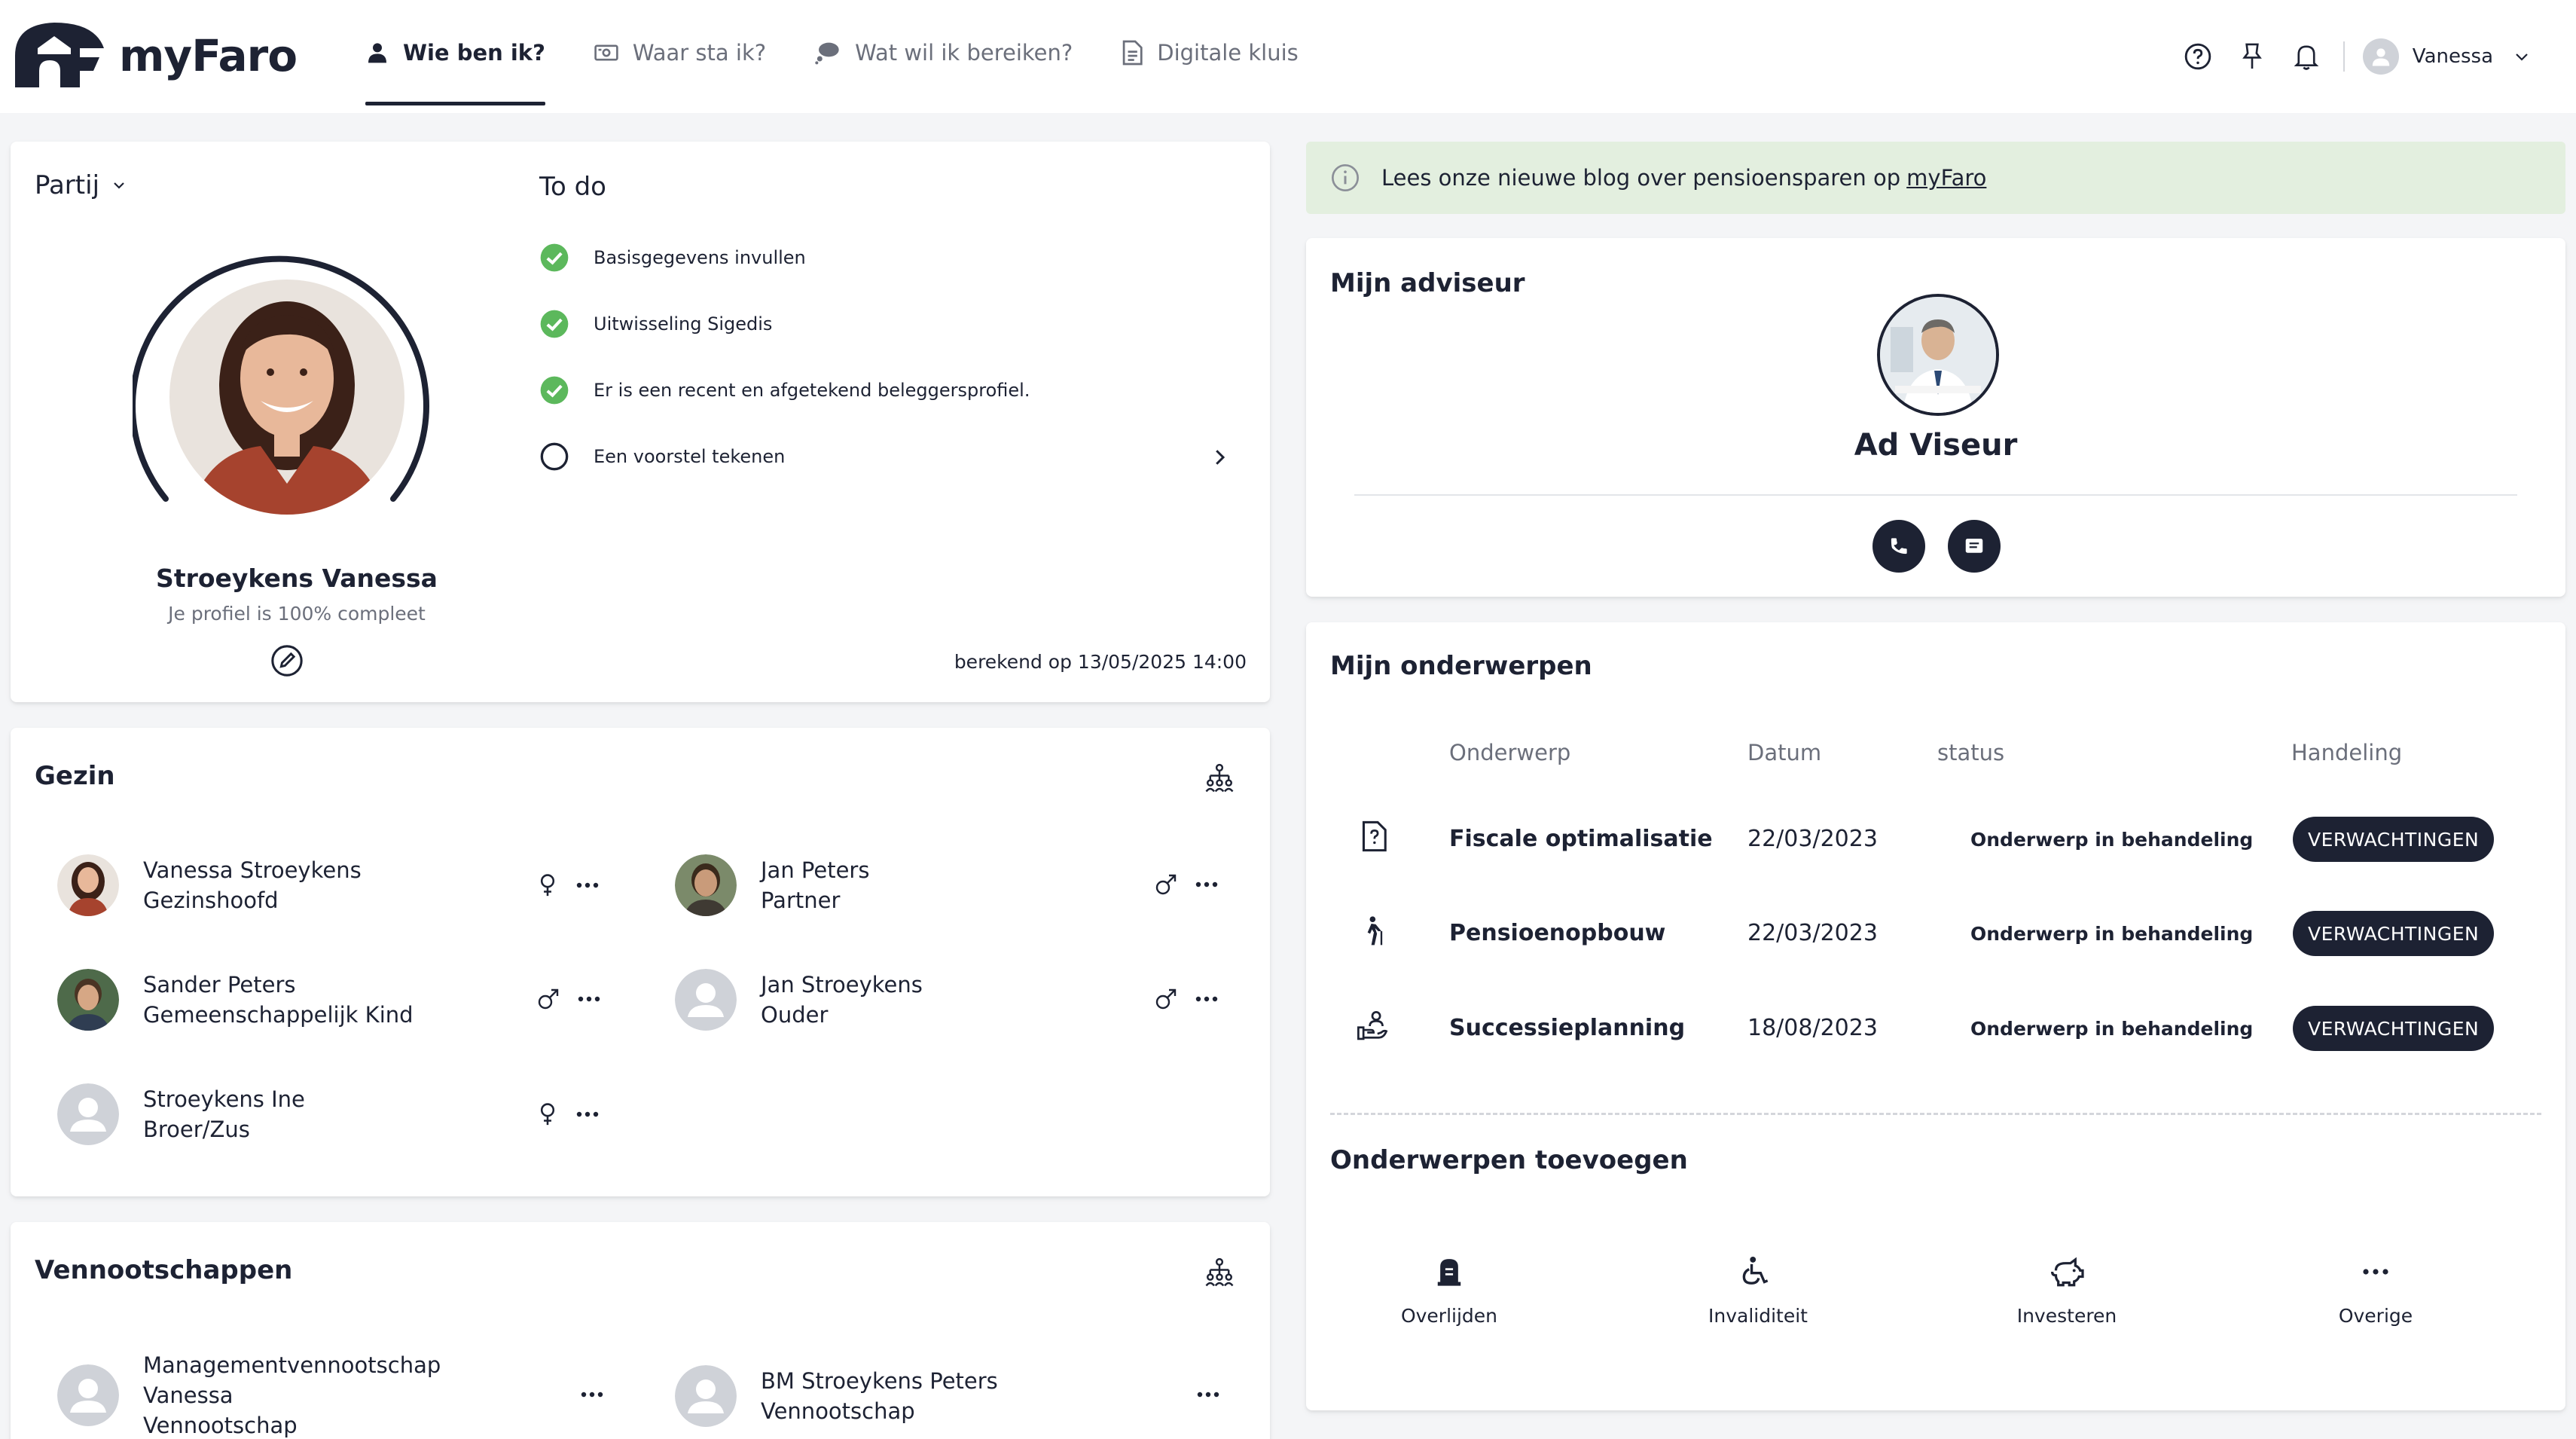  I want to click on thought-bubble-icon, so click(827, 53).